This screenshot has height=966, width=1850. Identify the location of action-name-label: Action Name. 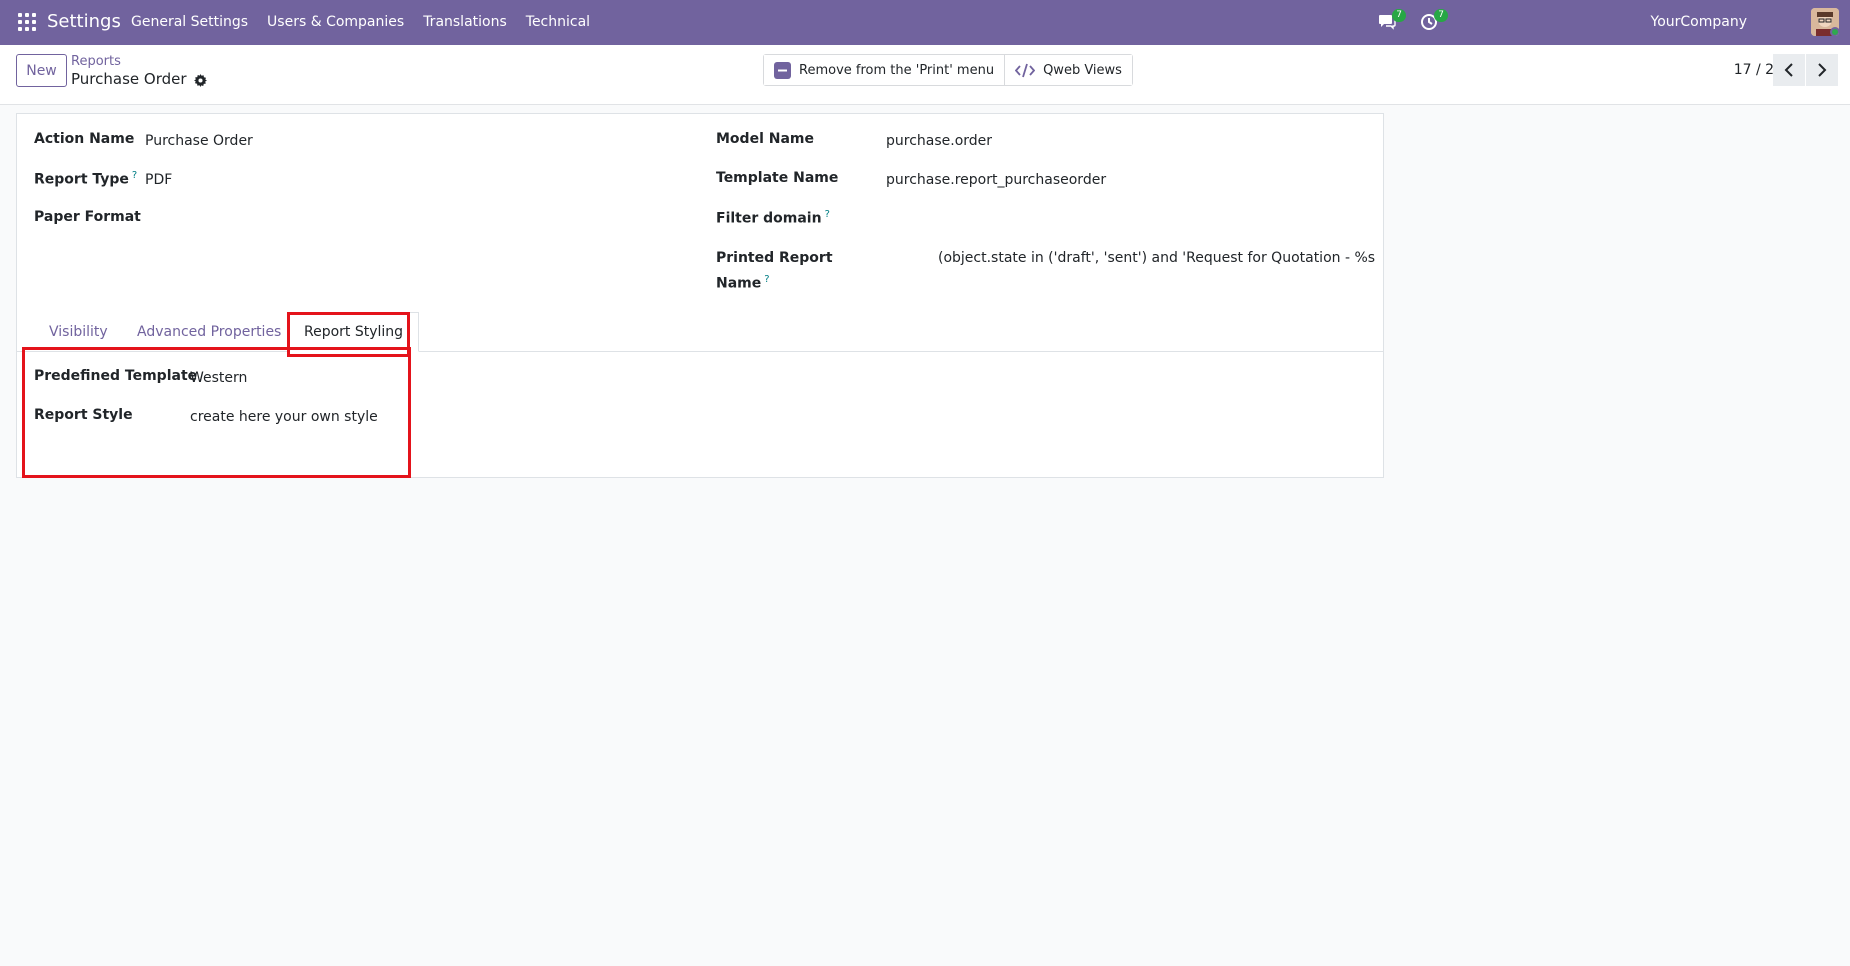
(84, 139).